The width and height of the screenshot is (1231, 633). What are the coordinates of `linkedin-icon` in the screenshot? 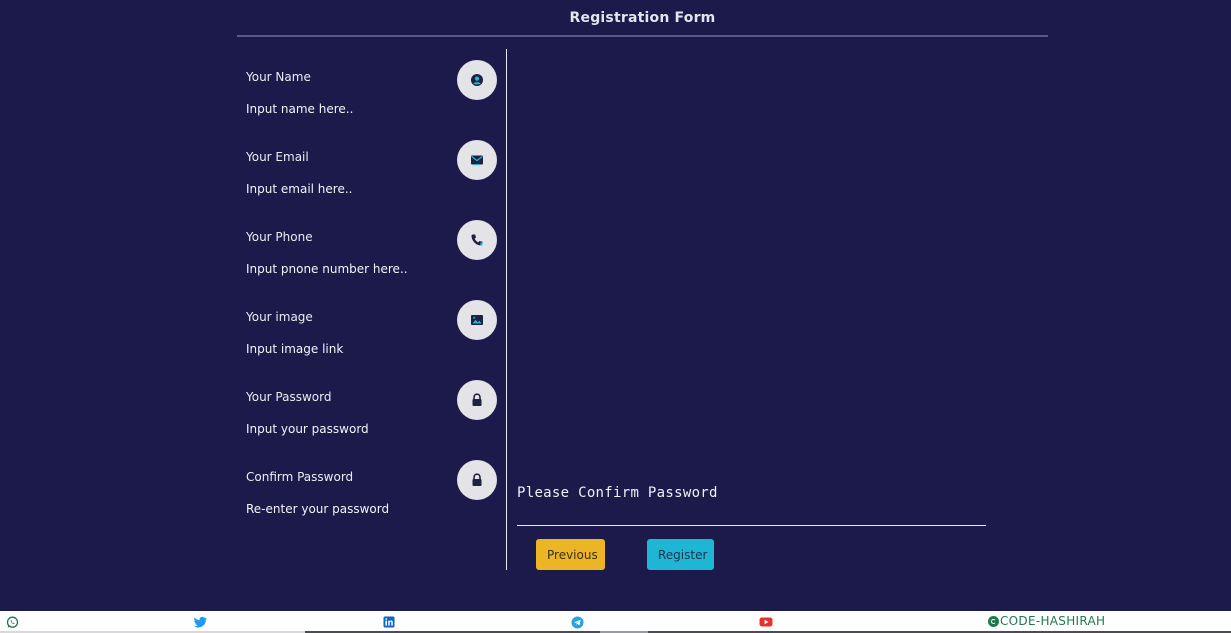 It's located at (389, 622).